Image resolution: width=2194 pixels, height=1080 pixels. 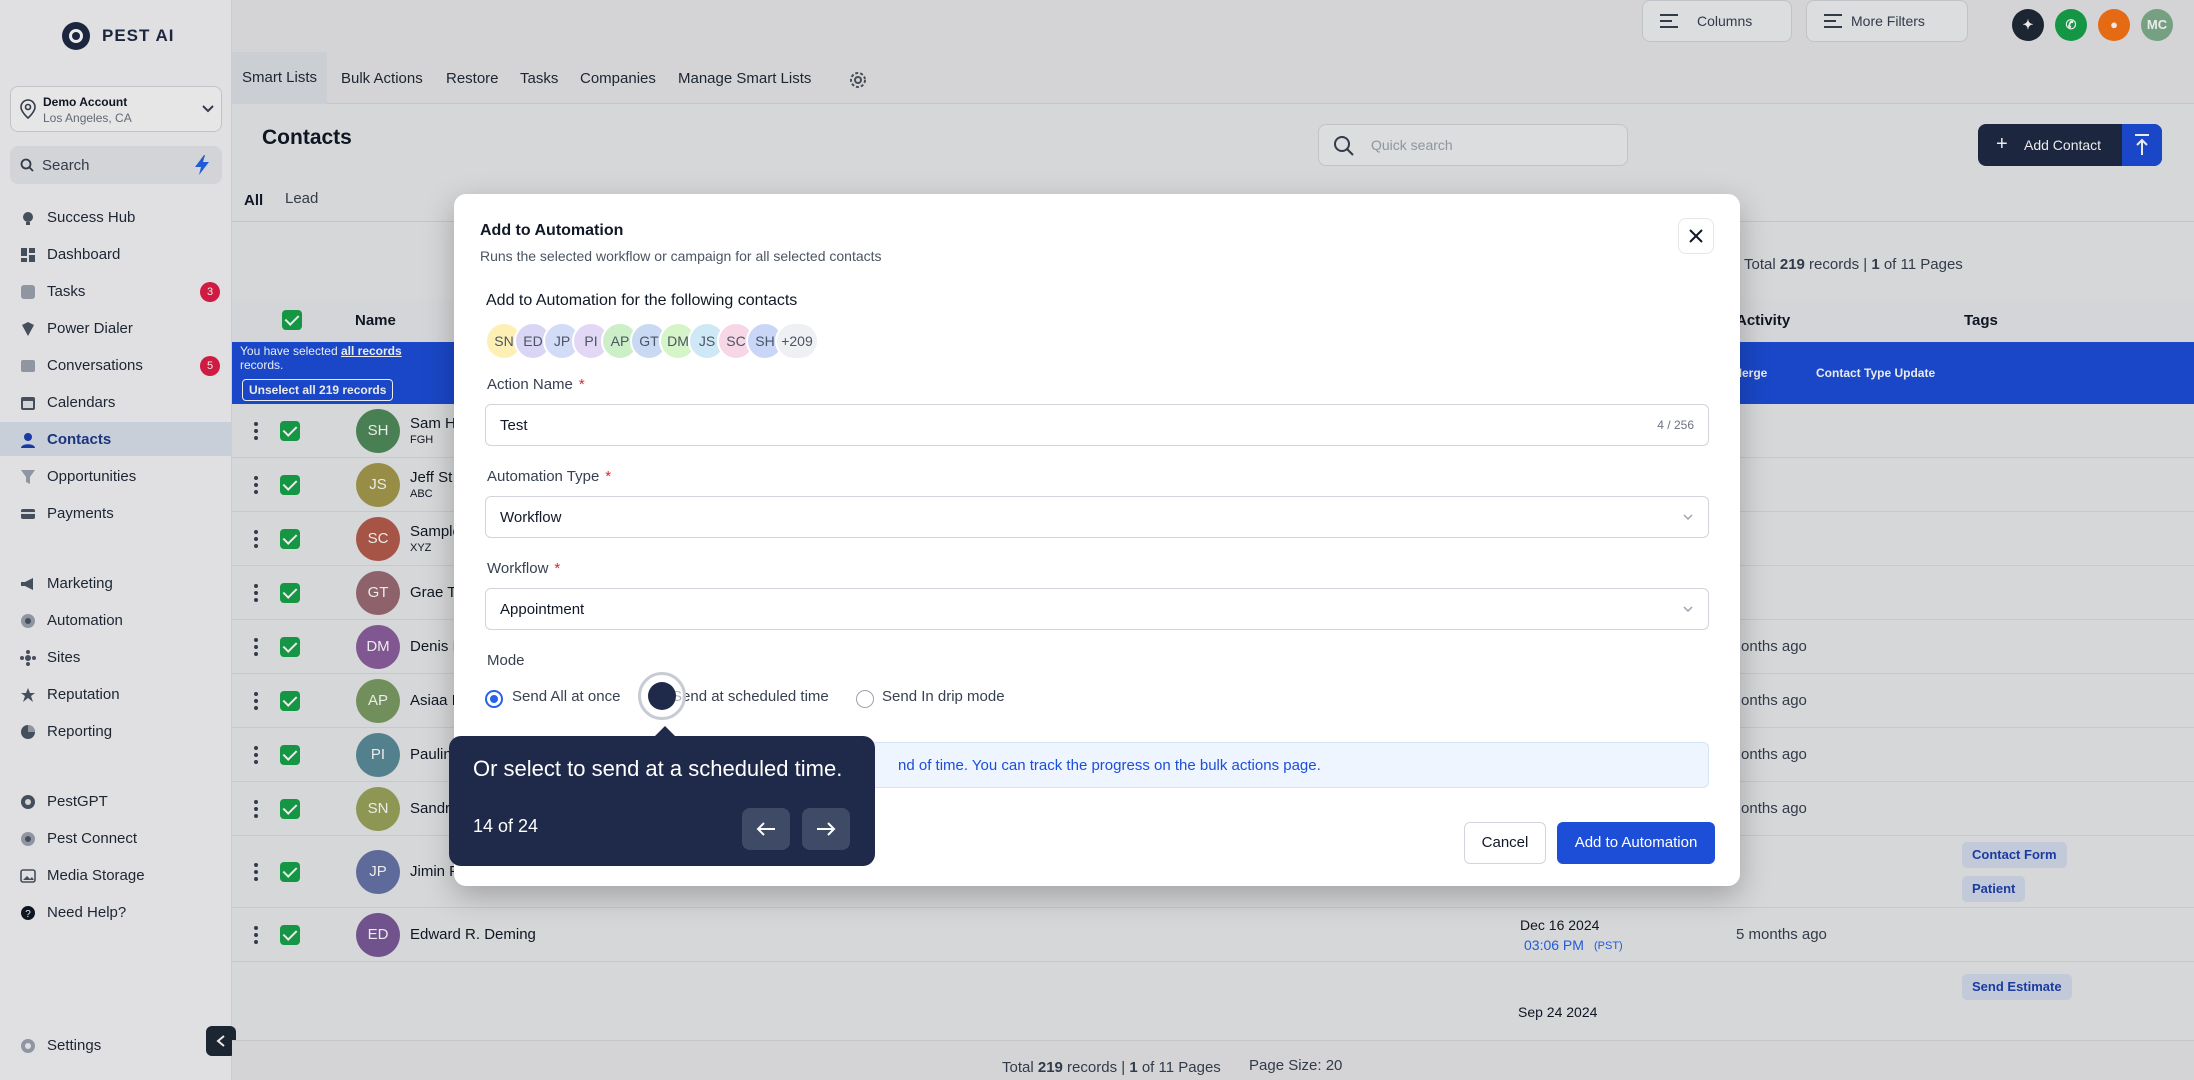 I want to click on action-name-label-text: Action Name, so click(x=530, y=384).